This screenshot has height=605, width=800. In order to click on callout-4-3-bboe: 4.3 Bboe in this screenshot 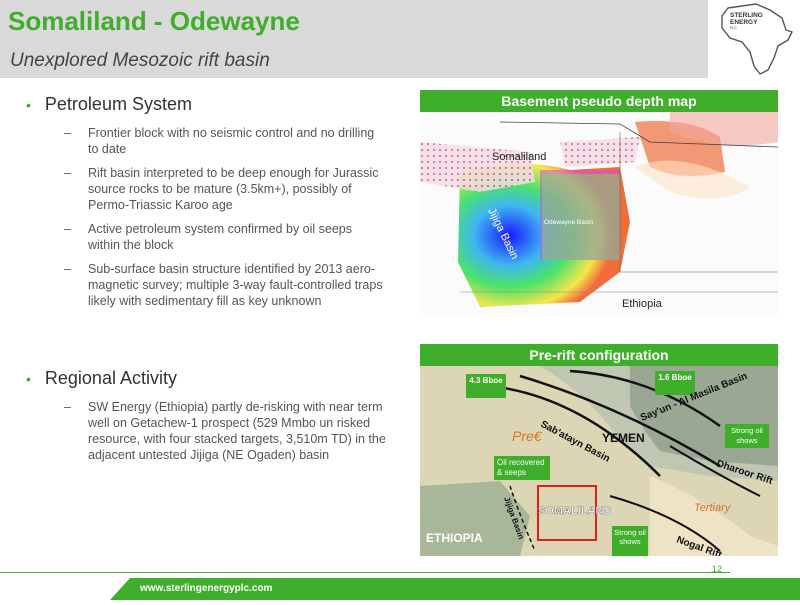, I will do `click(486, 386)`.